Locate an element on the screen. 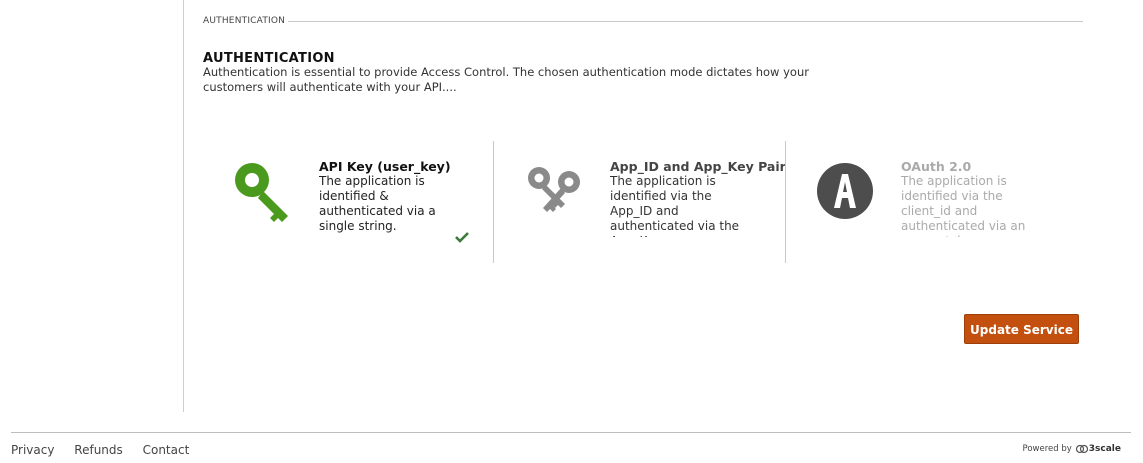 Image resolution: width=1143 pixels, height=463 pixels. brand-logo: 3scale is located at coordinates (1098, 449).